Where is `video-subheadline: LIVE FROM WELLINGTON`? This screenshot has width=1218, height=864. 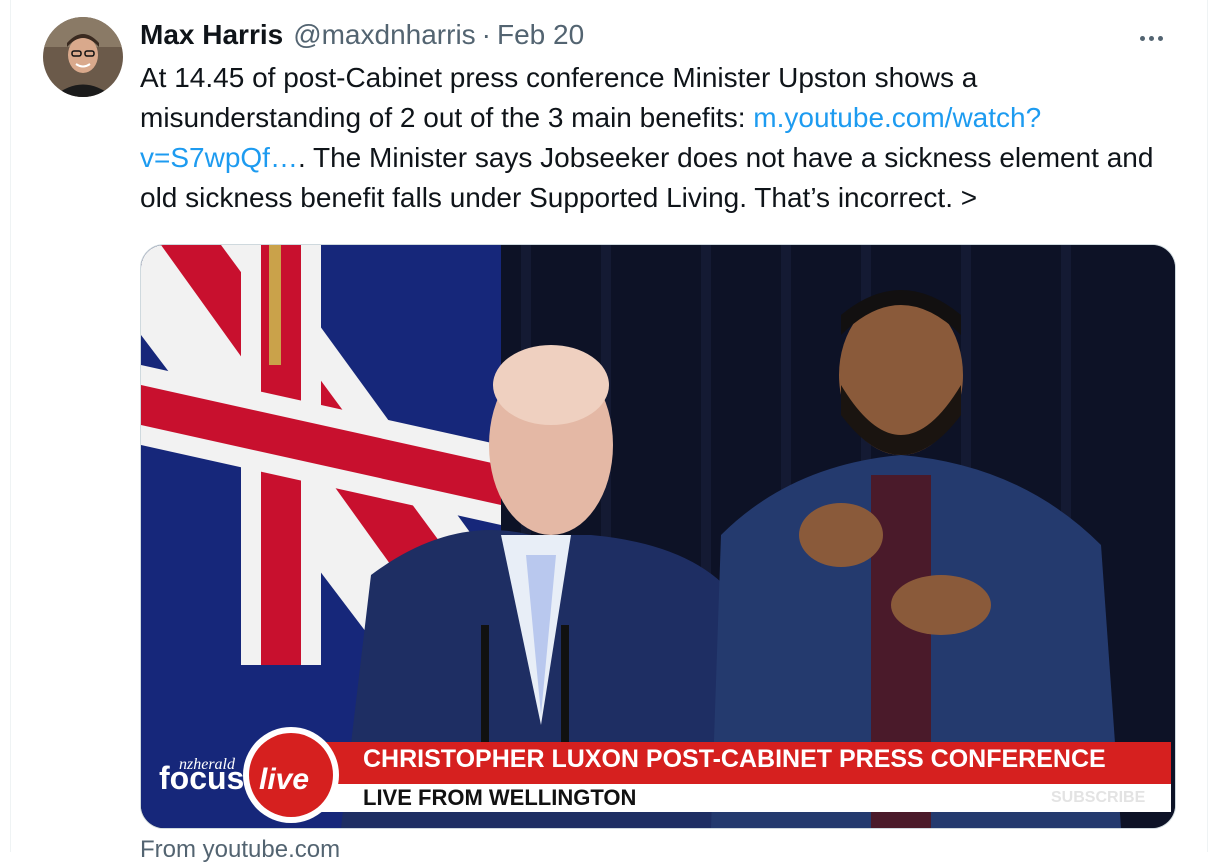
video-subheadline: LIVE FROM WELLINGTON is located at coordinates (499, 797).